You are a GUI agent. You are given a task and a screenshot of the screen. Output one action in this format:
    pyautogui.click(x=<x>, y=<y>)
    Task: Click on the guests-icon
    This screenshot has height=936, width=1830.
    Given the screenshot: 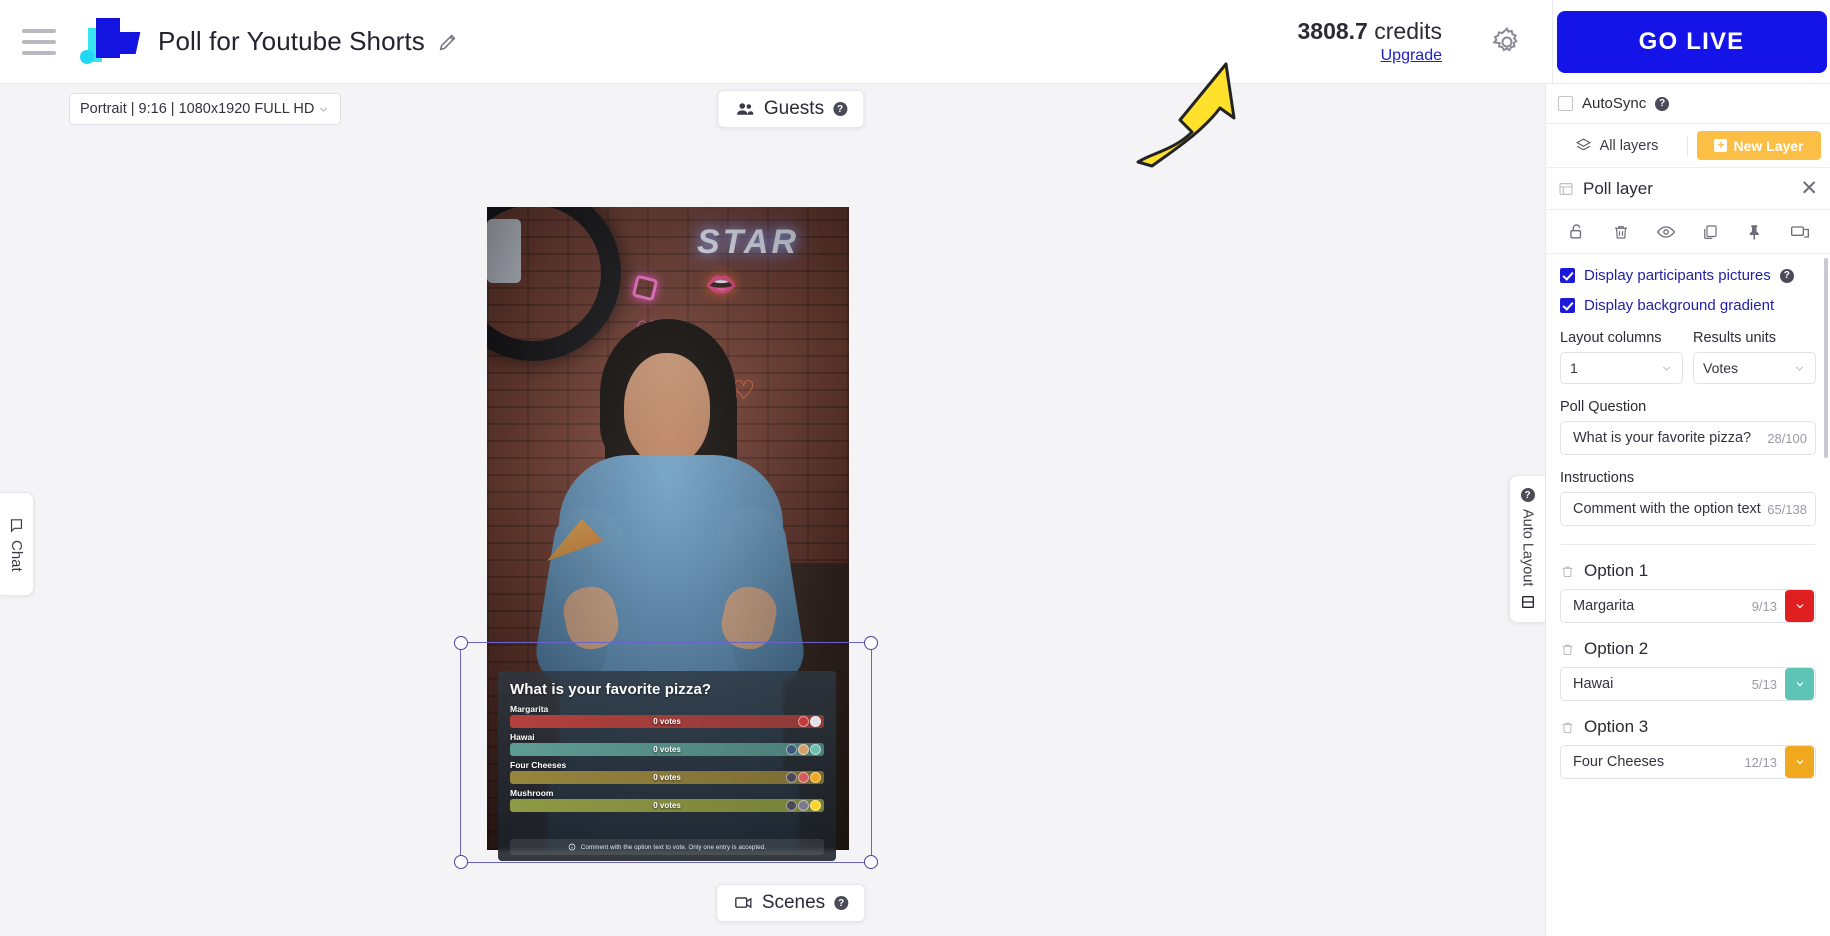 What is the action you would take?
    pyautogui.click(x=744, y=109)
    